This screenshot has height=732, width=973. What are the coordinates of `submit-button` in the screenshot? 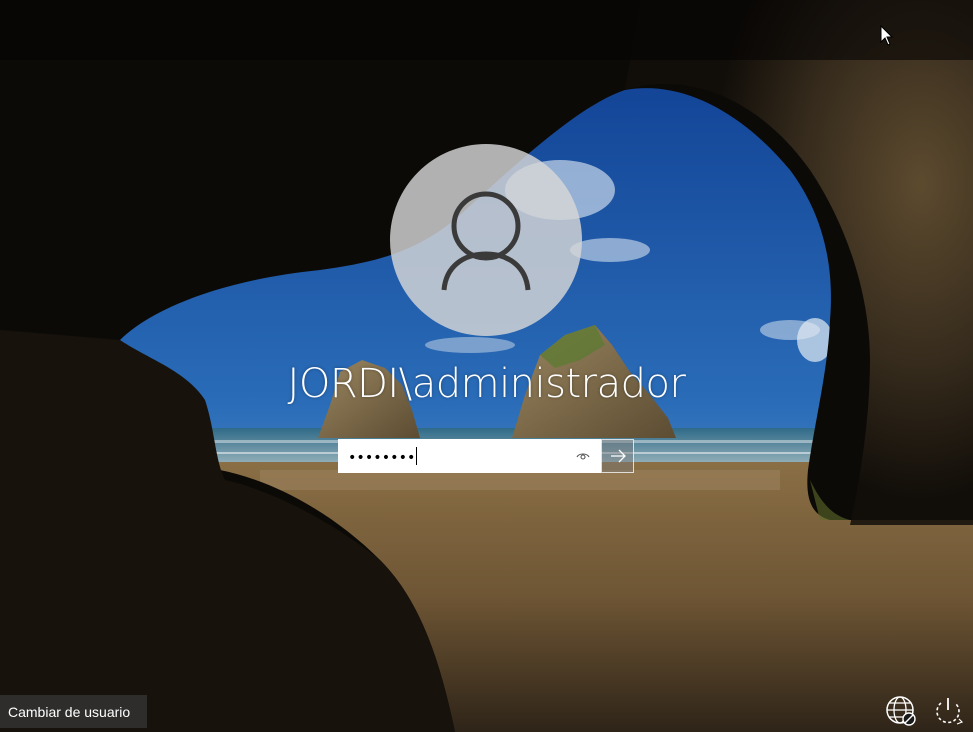 It's located at (617, 456).